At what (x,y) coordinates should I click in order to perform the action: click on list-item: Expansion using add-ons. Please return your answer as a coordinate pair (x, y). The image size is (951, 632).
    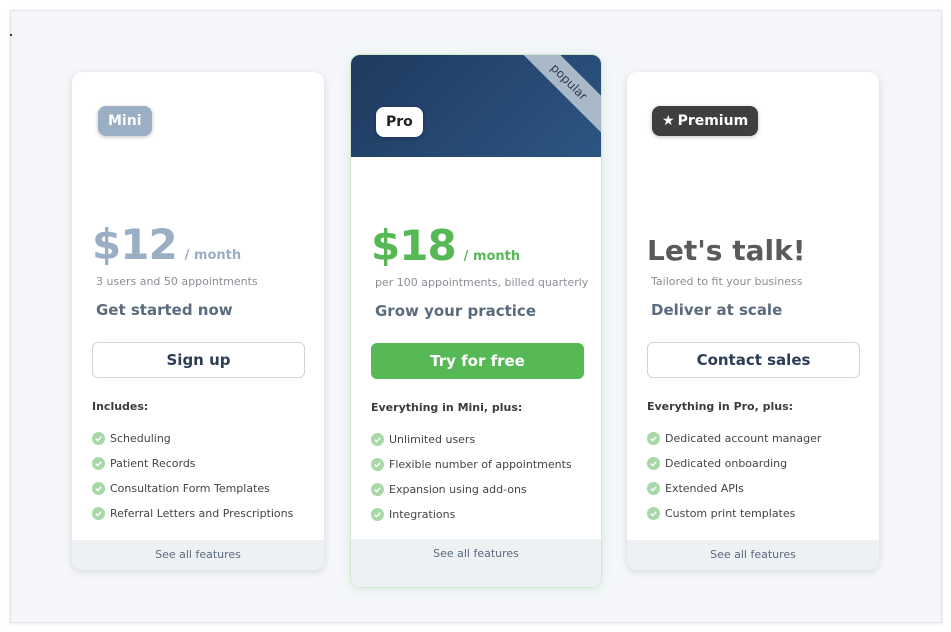
    Looking at the image, I should click on (471, 489).